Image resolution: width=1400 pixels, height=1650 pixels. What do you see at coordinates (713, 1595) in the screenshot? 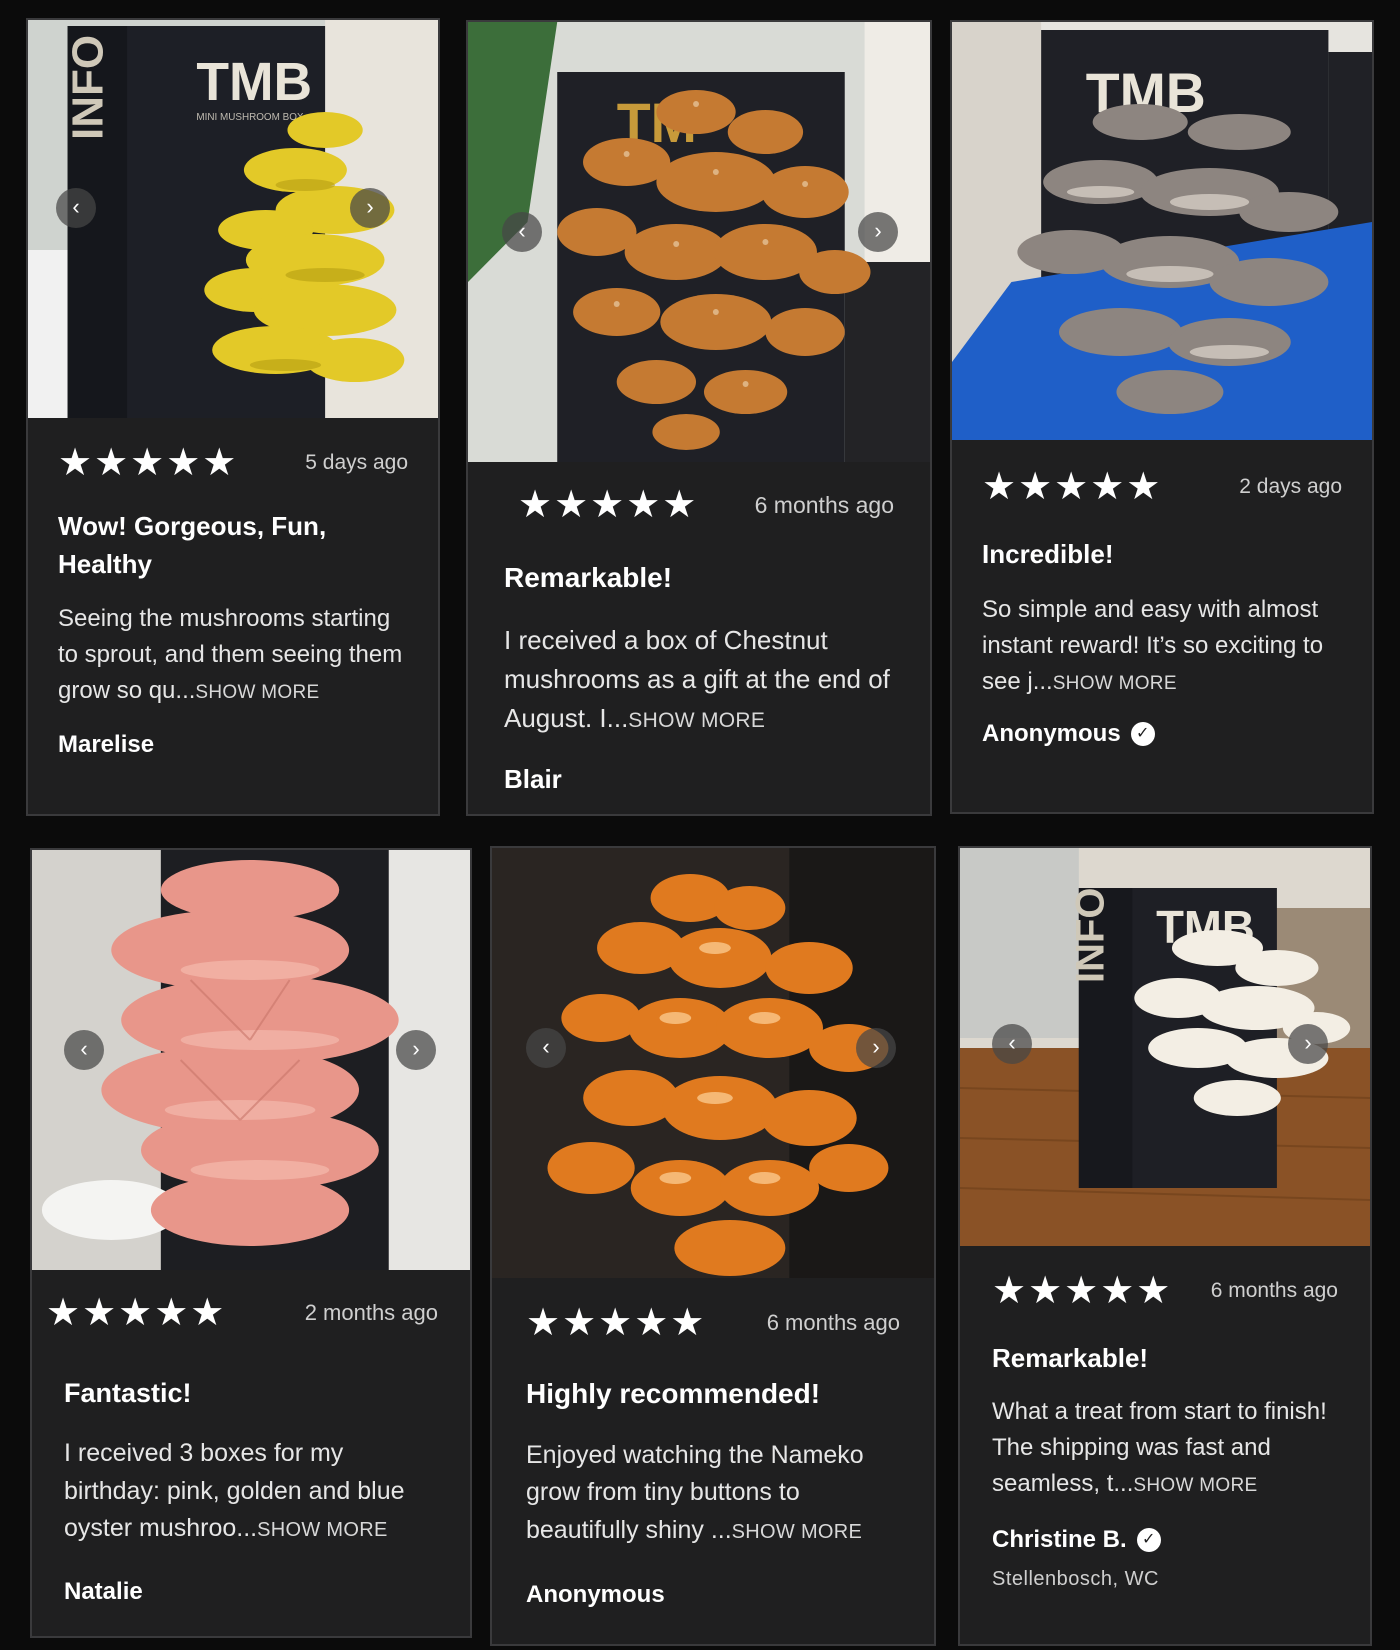
I see `review-author: Anonymous` at bounding box center [713, 1595].